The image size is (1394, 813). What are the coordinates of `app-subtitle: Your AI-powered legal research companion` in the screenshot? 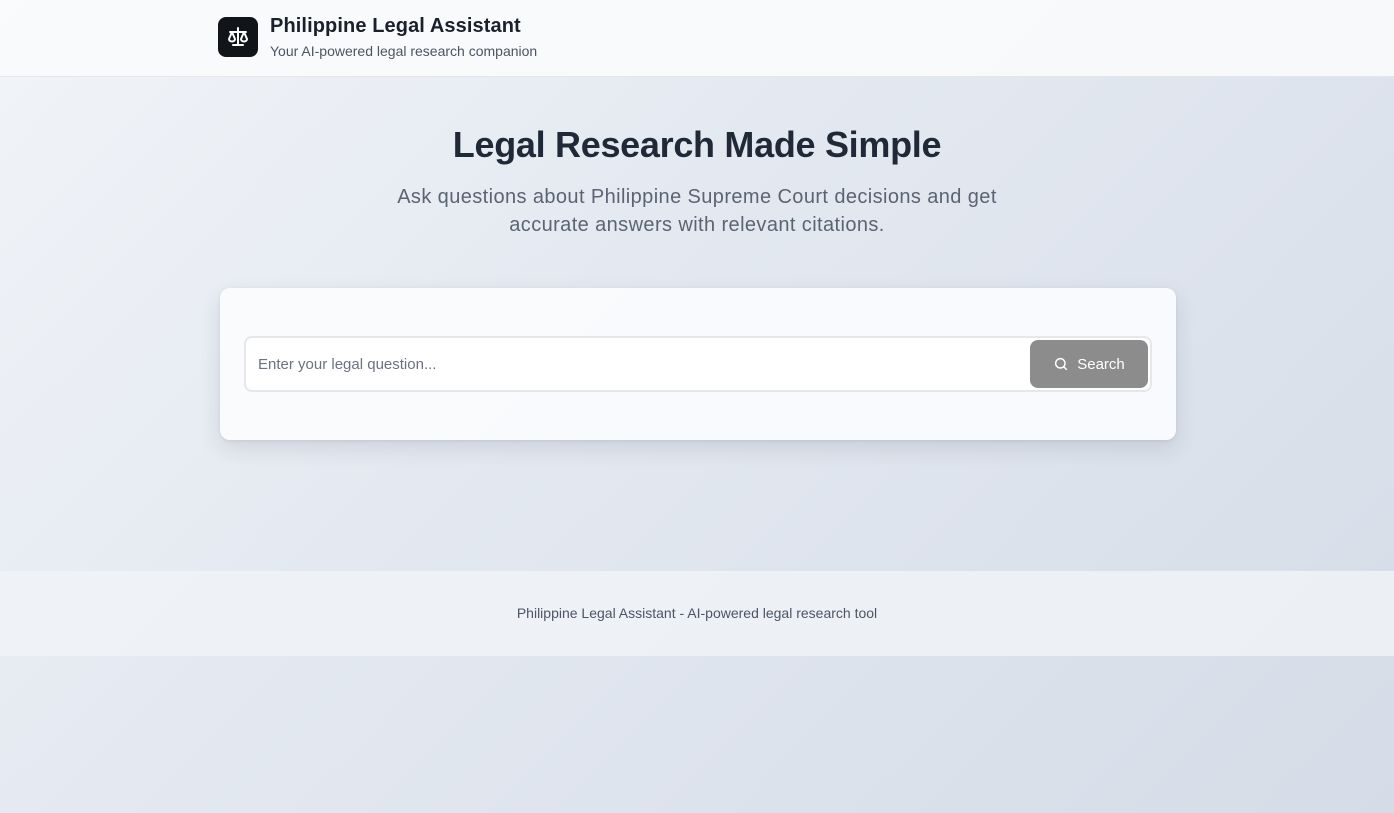 It's located at (404, 51).